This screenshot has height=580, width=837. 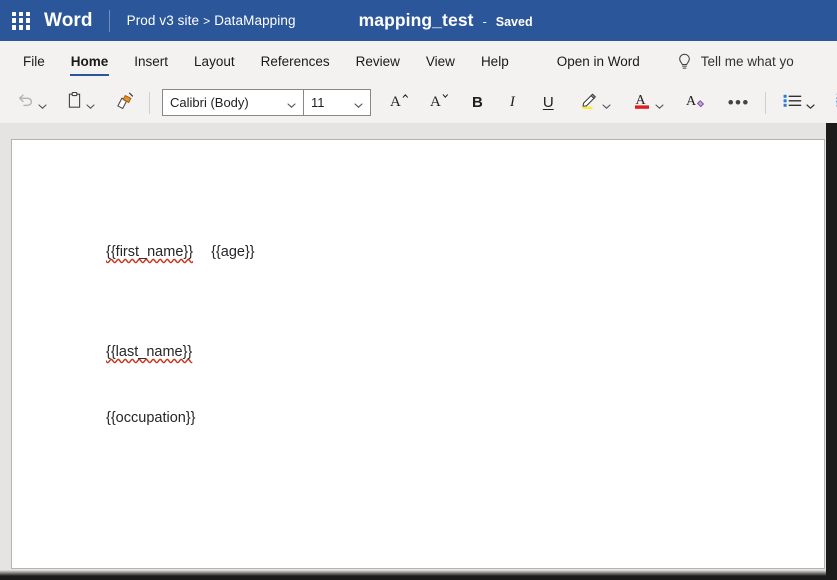 I want to click on grow-font-icon: A, so click(x=400, y=103).